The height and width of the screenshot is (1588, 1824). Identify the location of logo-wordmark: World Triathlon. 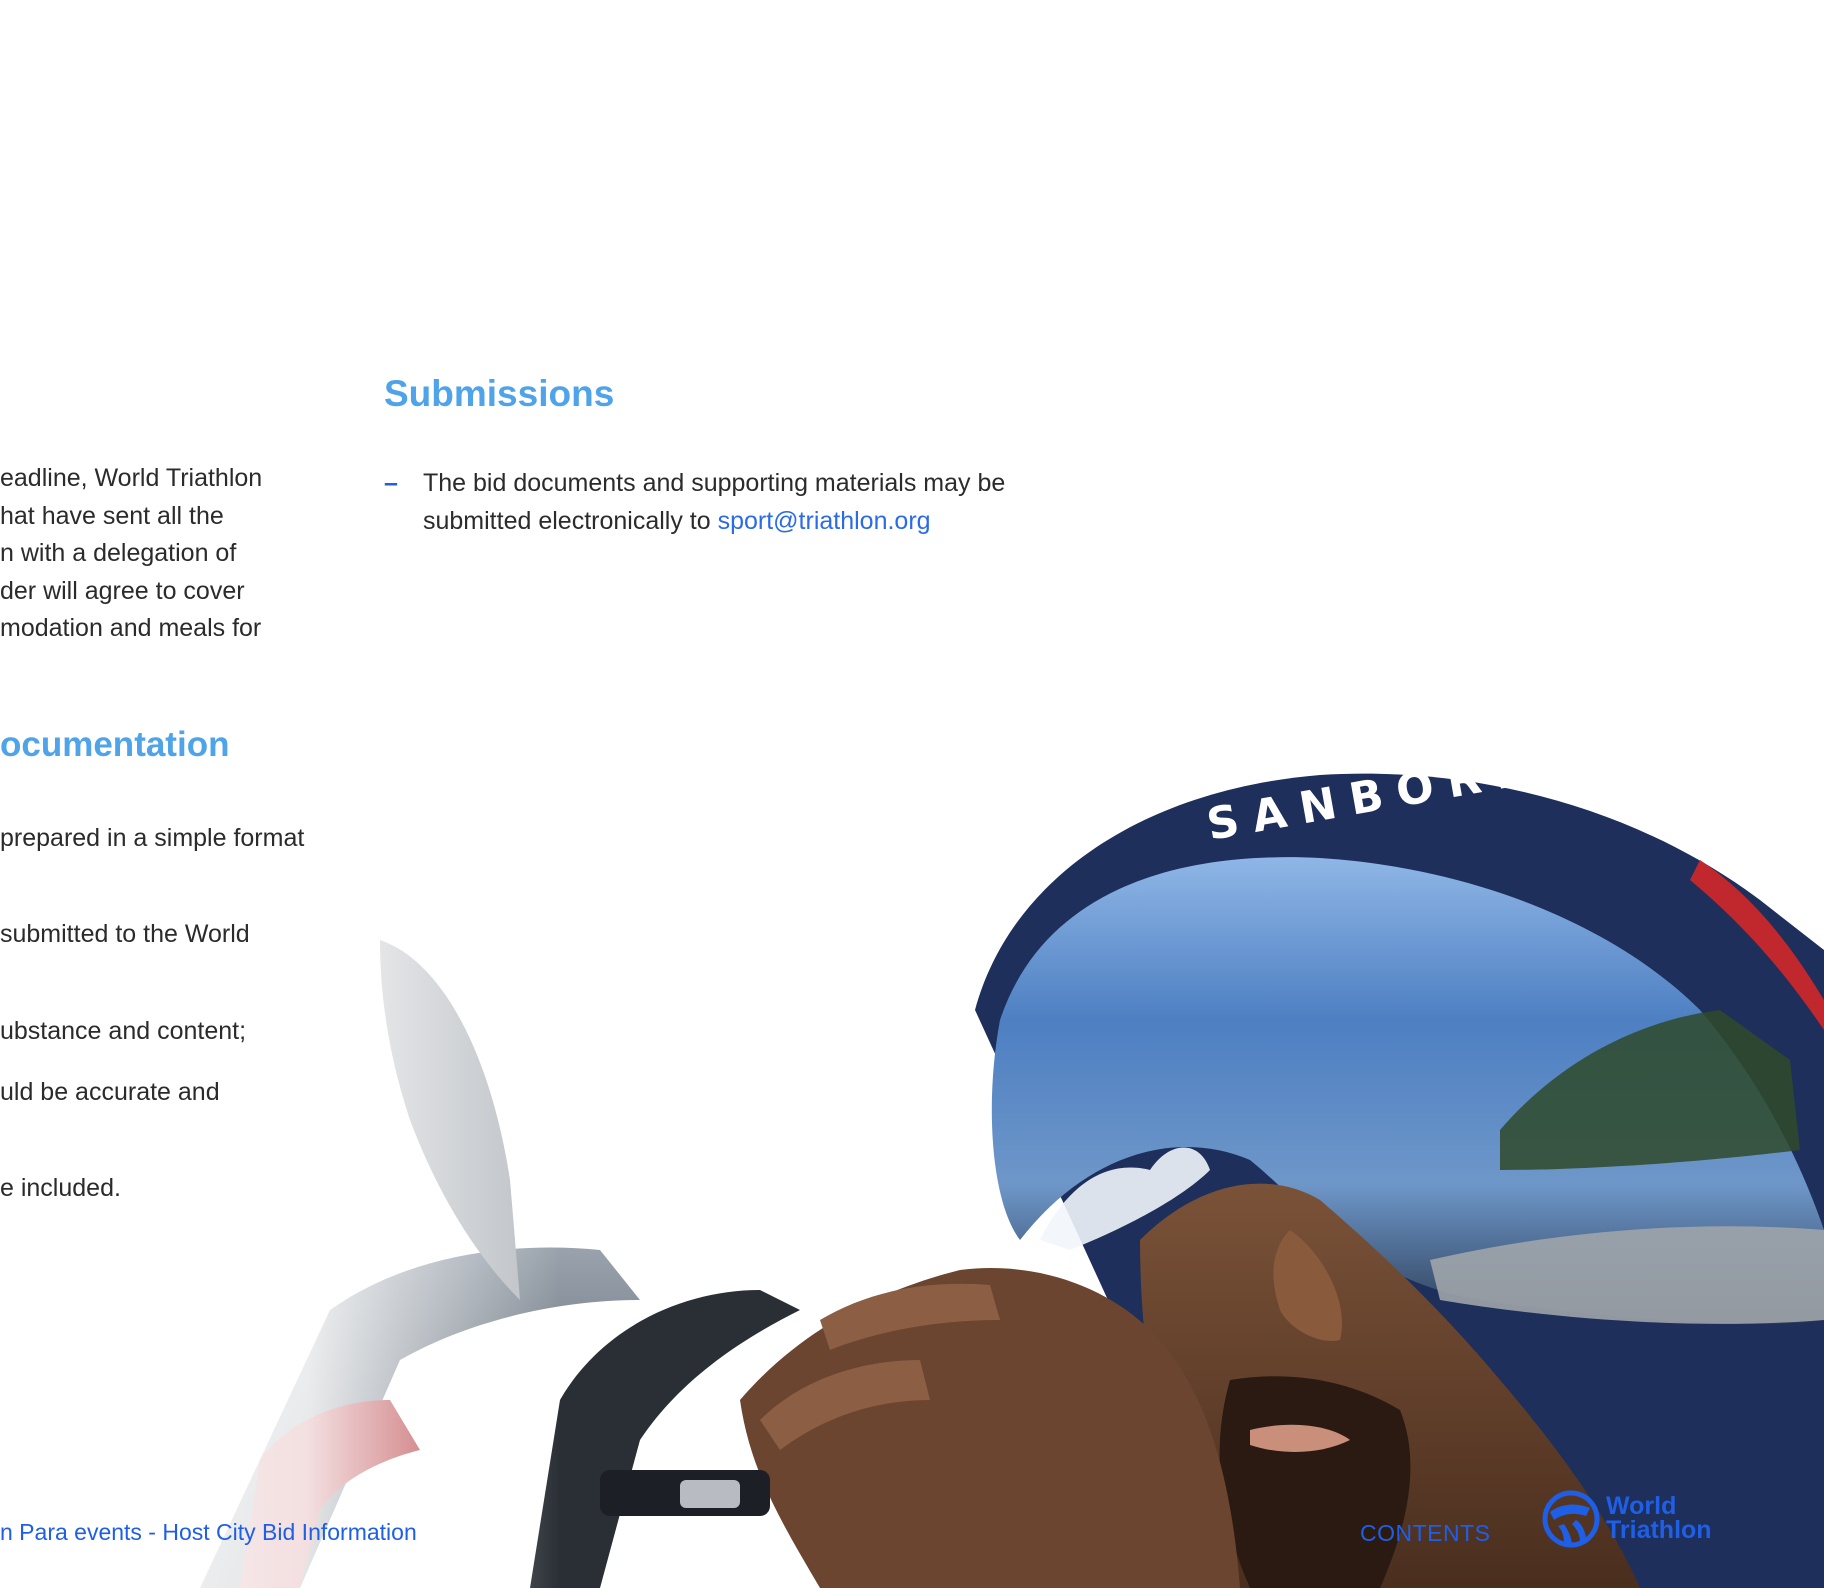
(1659, 1518).